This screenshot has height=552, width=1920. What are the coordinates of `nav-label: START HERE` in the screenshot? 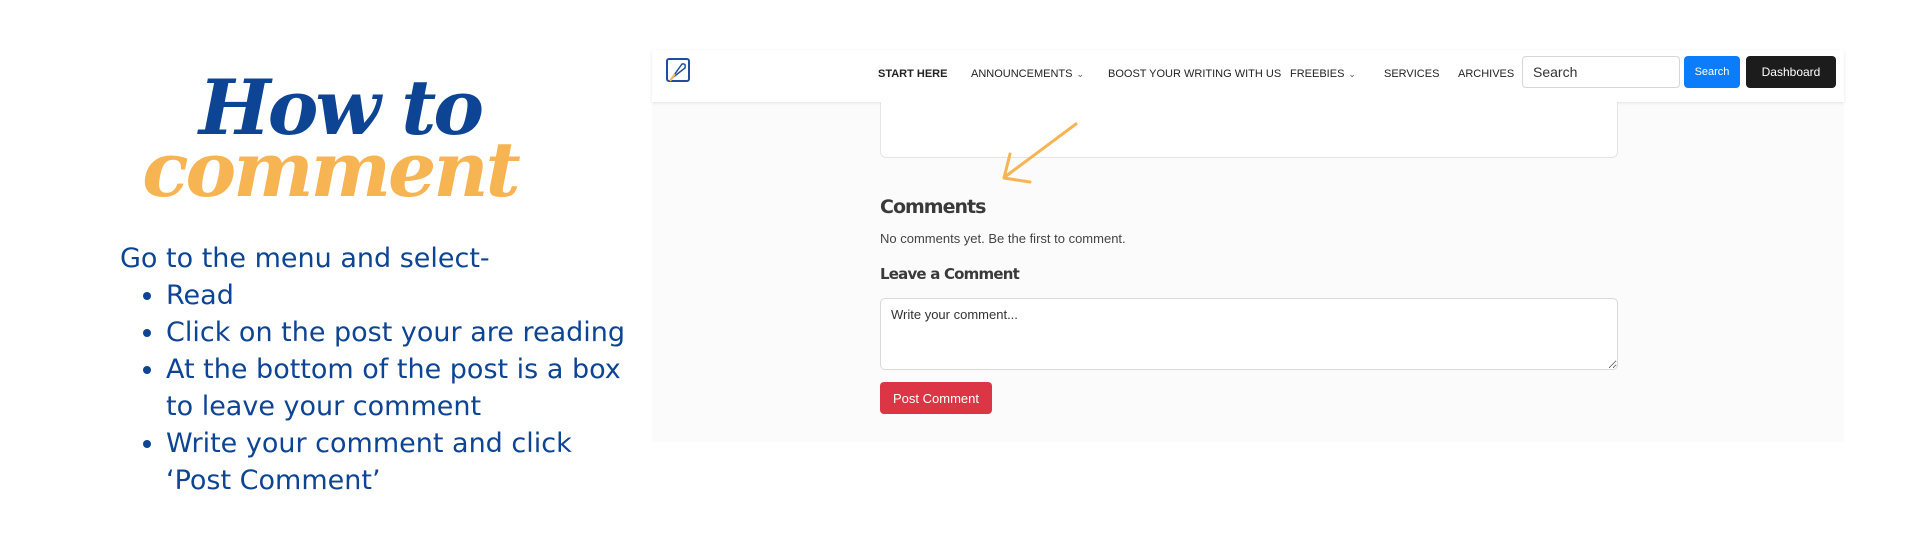 It's located at (913, 74).